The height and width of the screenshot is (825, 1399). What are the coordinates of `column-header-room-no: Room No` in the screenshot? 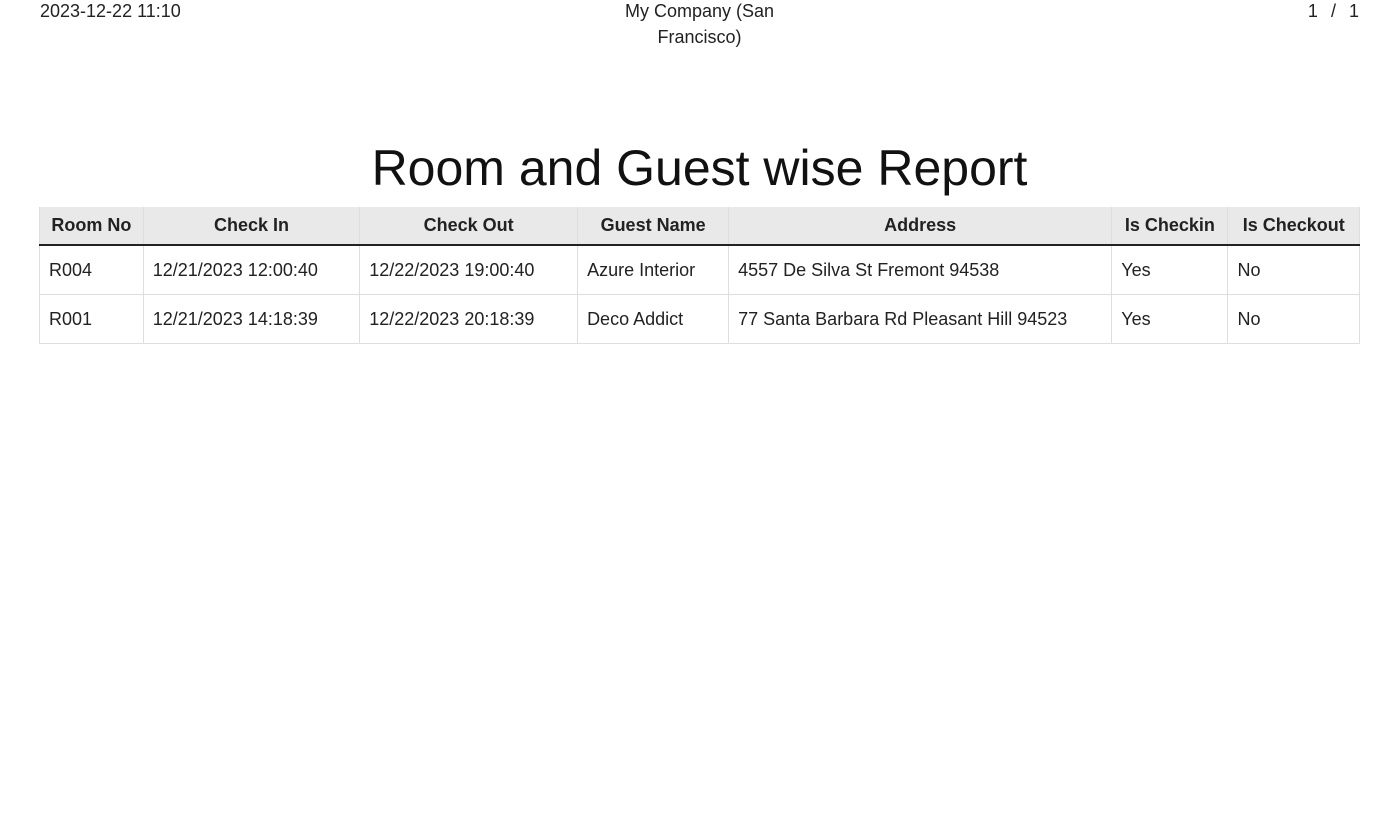 It's located at (91, 226).